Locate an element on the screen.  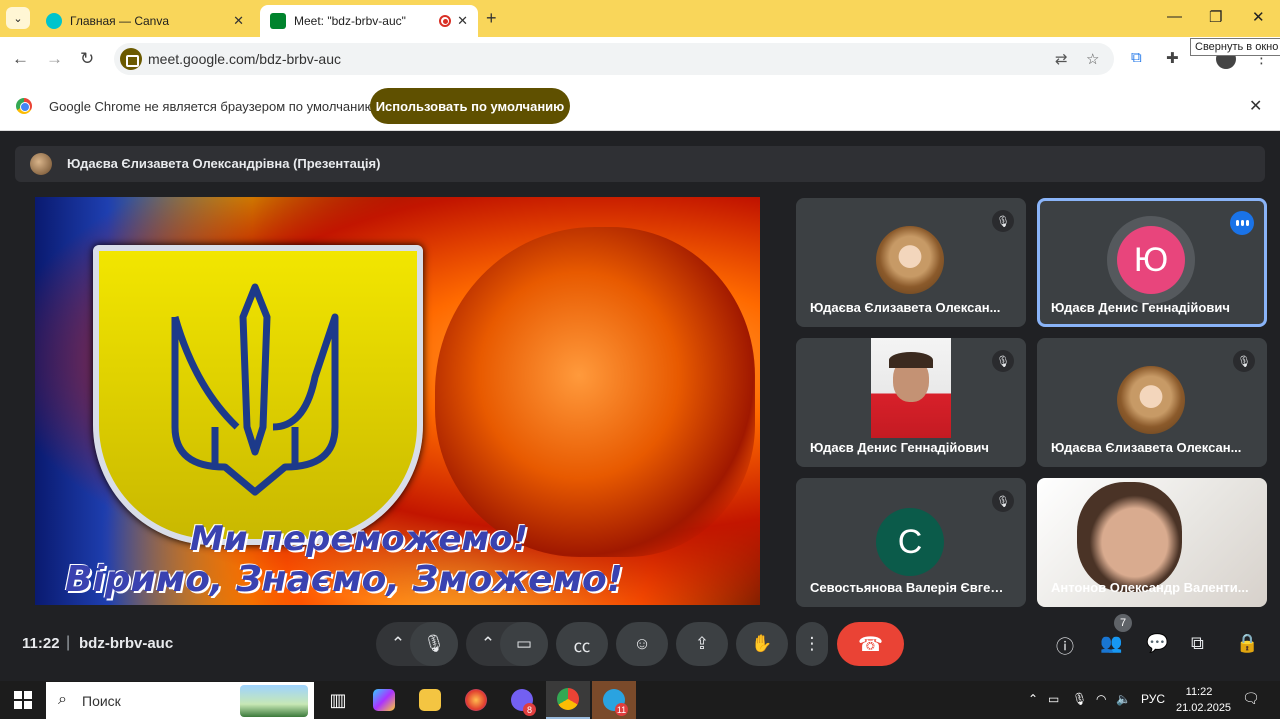
tab-meet: Meet: "bdz-brbv-auc" ✕ is located at coordinates (369, 21).